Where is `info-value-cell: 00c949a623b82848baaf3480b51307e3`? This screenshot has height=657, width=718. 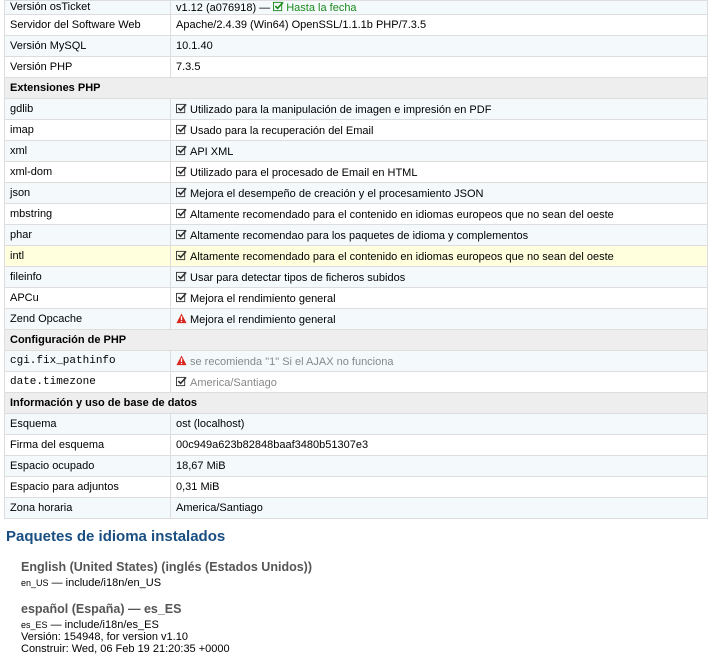 info-value-cell: 00c949a623b82848baaf3480b51307e3 is located at coordinates (439, 445).